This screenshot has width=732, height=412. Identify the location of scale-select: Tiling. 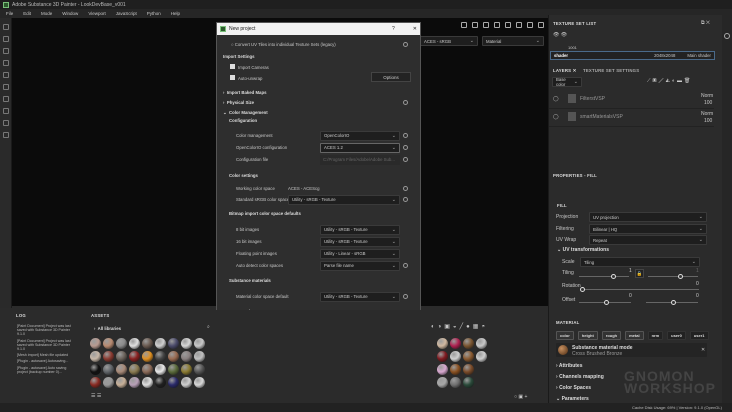
(640, 262).